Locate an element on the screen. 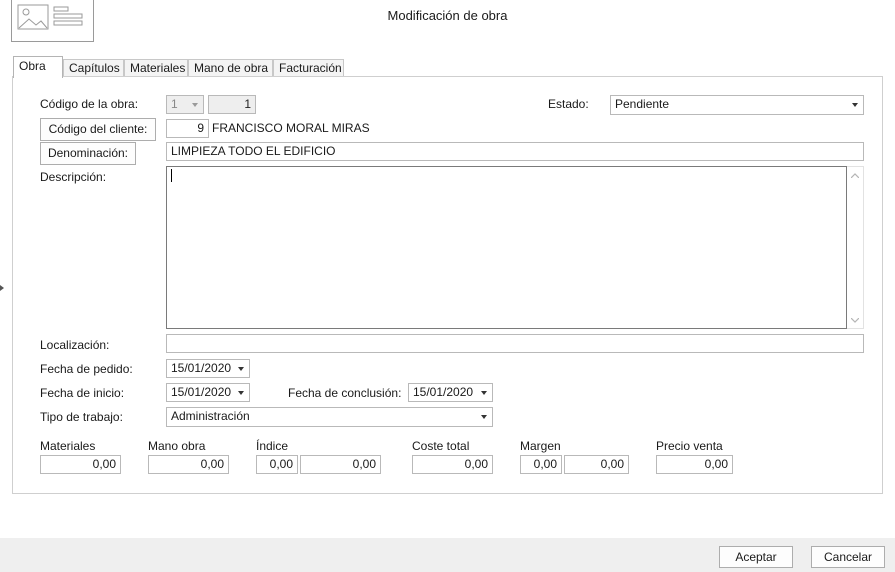 This screenshot has width=895, height=572. margen-label: Margen is located at coordinates (540, 446).